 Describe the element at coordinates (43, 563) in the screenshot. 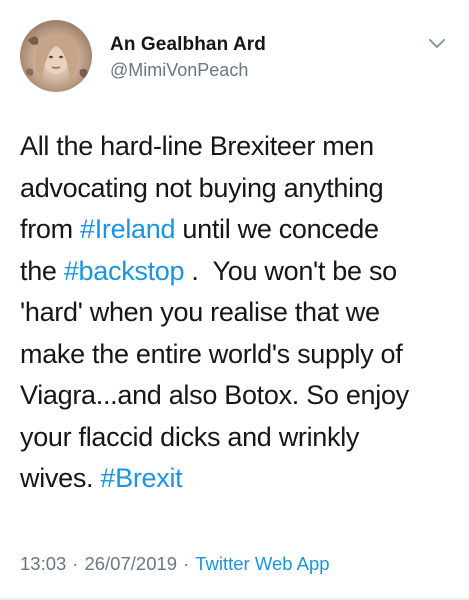

I see `tweet-time: 13:03` at that location.